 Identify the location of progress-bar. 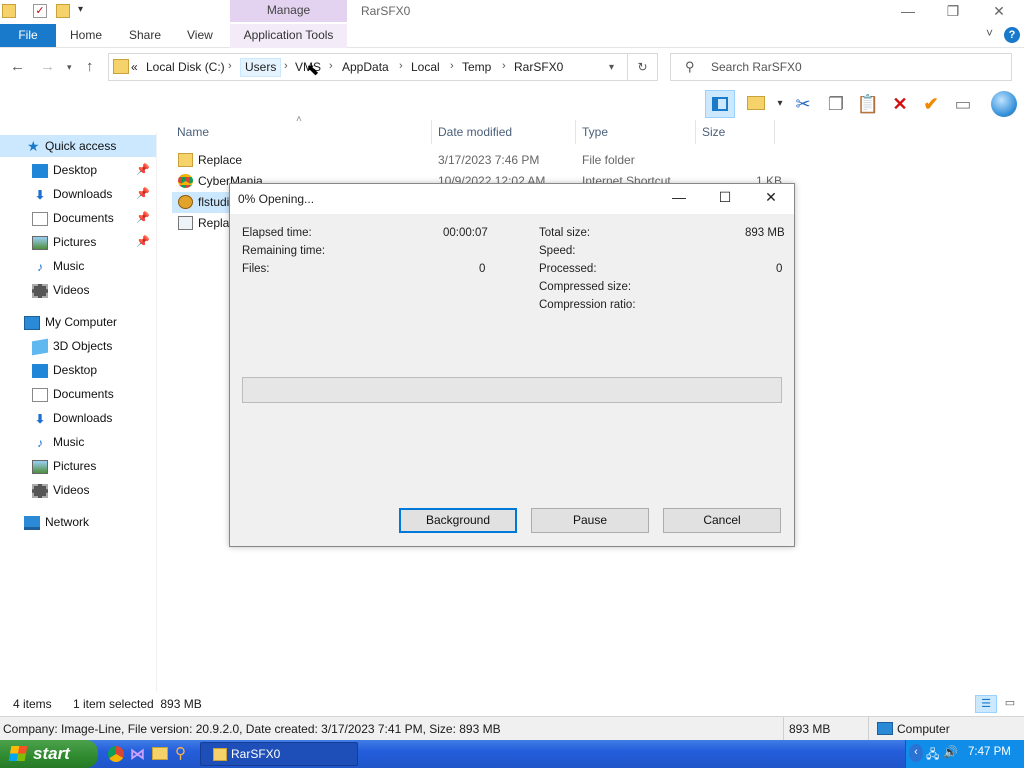
(512, 390).